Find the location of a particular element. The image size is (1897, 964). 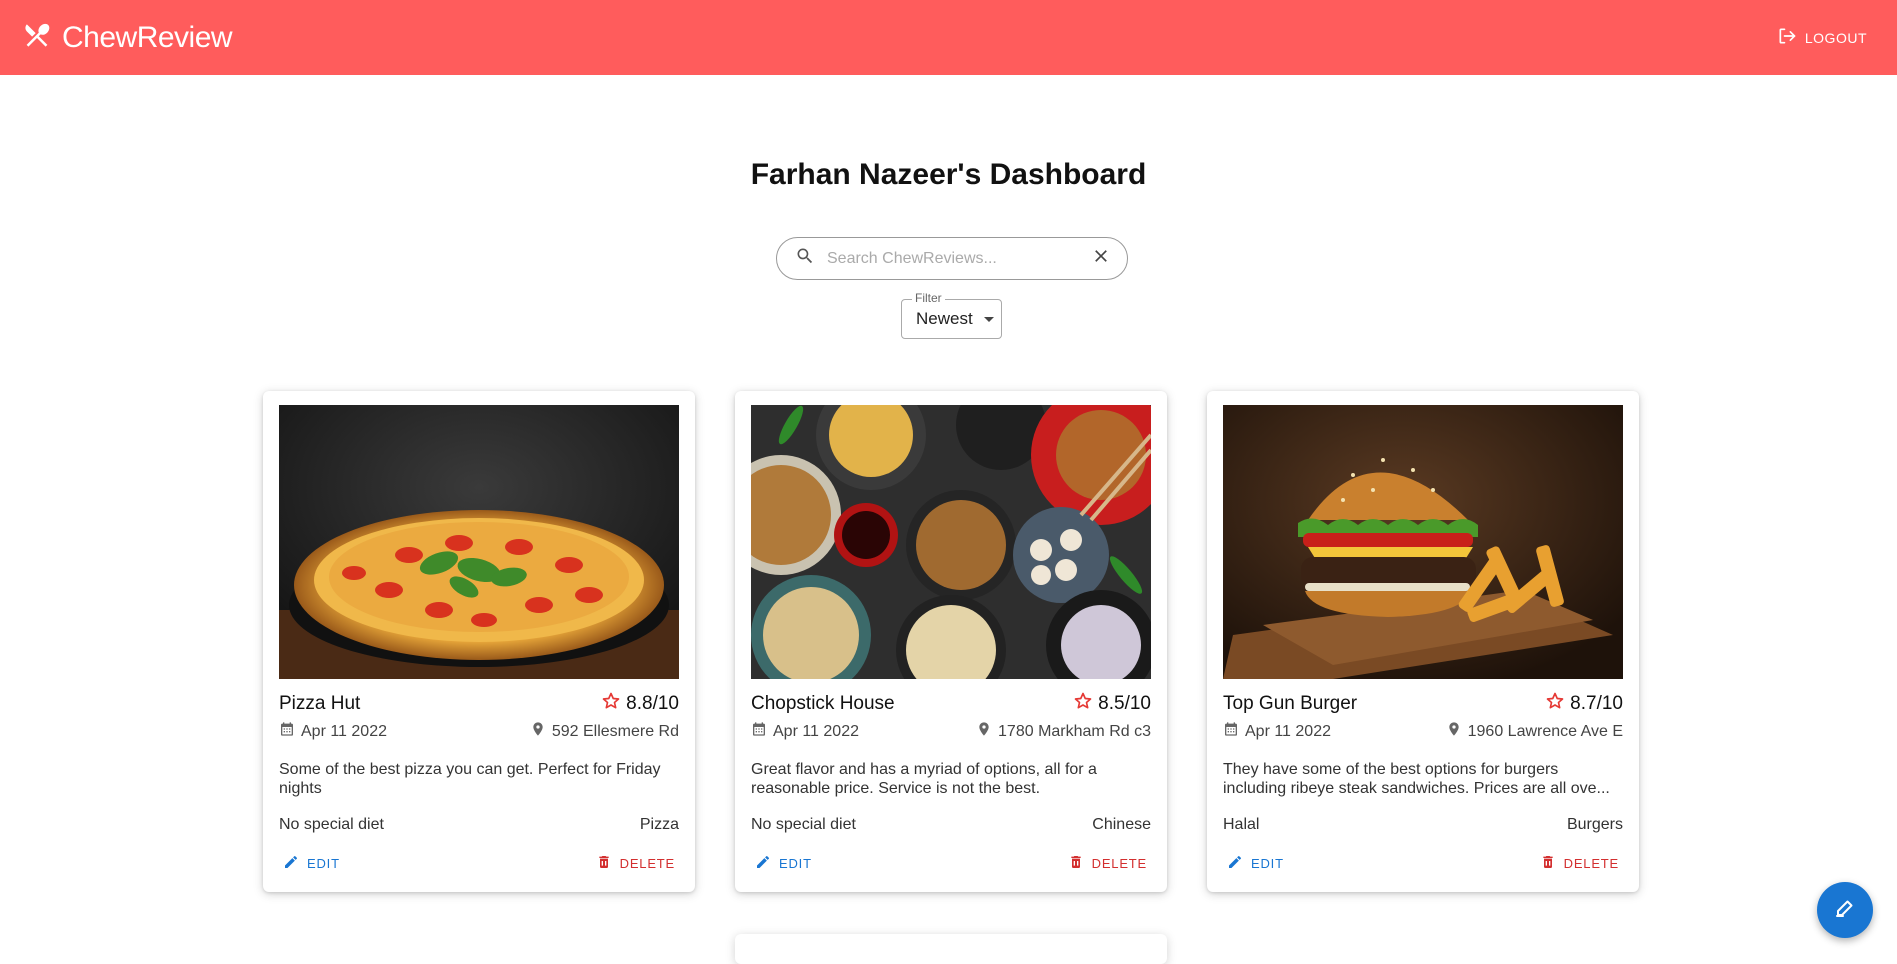

caret-down-icon is located at coordinates (989, 319).